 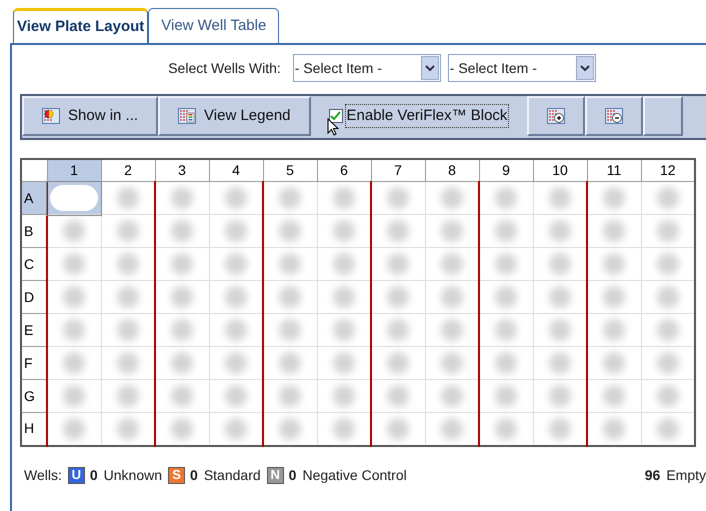 What do you see at coordinates (34, 264) in the screenshot?
I see `row-header: C` at bounding box center [34, 264].